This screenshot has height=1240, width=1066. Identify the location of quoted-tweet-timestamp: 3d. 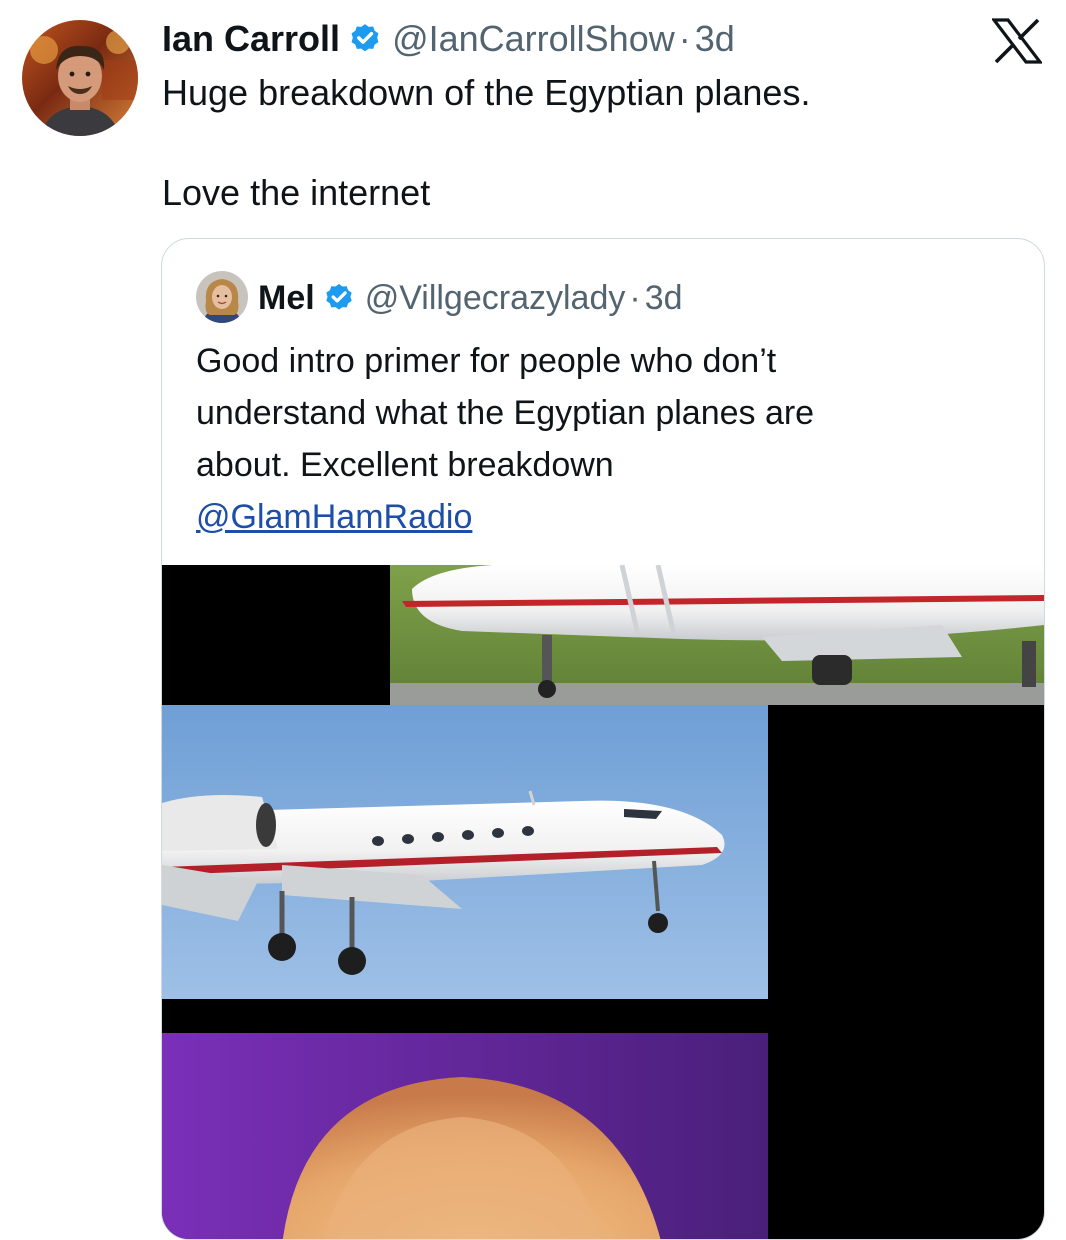
(664, 298).